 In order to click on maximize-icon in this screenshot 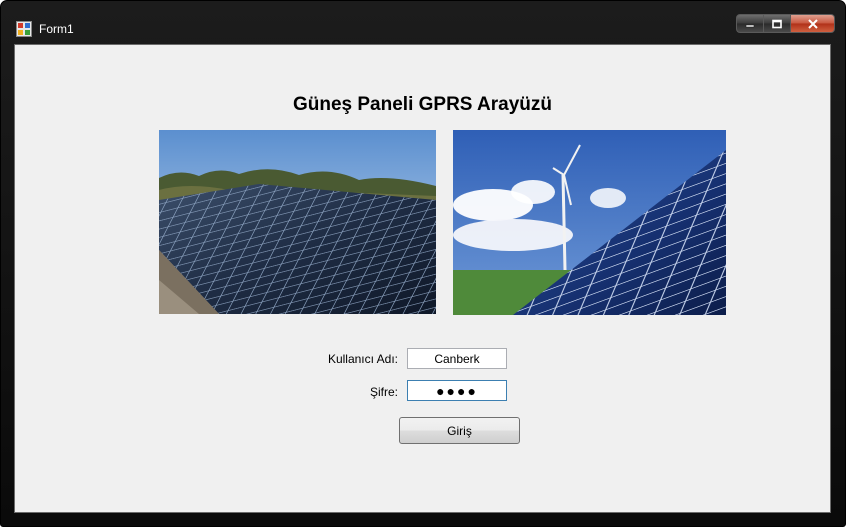, I will do `click(777, 23)`.